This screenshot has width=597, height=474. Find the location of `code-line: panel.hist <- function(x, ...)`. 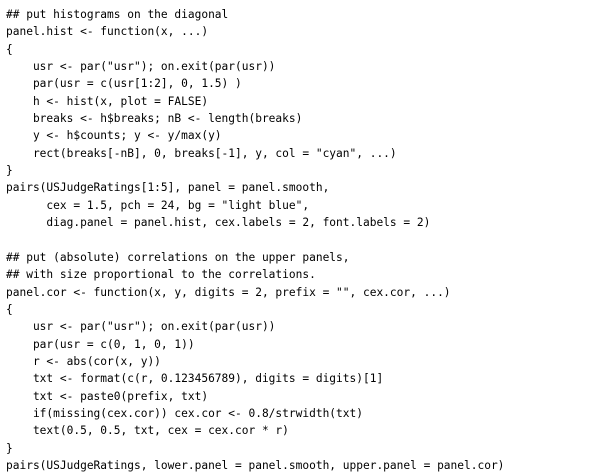

code-line: panel.hist <- function(x, ...) is located at coordinates (107, 32).